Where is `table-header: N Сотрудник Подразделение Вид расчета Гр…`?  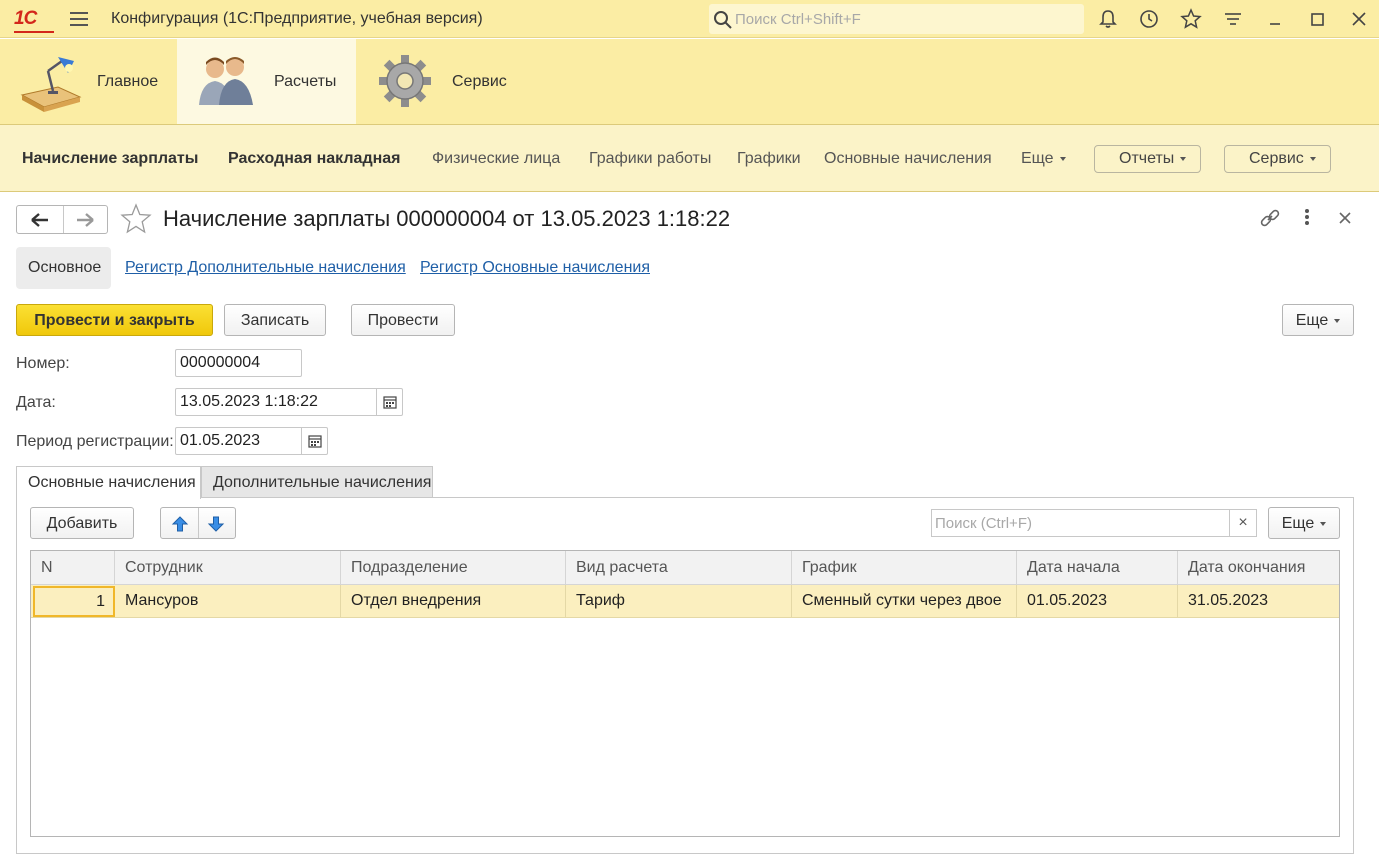 table-header: N Сотрудник Подразделение Вид расчета Гр… is located at coordinates (685, 568).